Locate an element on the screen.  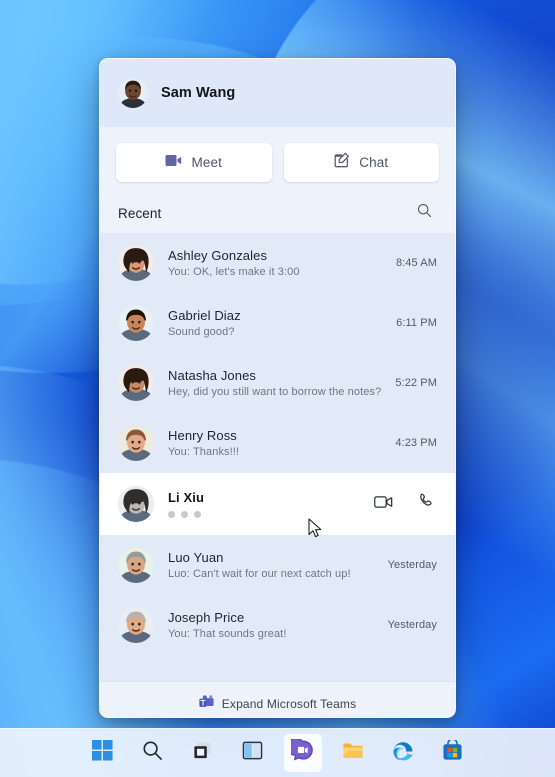
avatar-sam-wang is located at coordinates (133, 93).